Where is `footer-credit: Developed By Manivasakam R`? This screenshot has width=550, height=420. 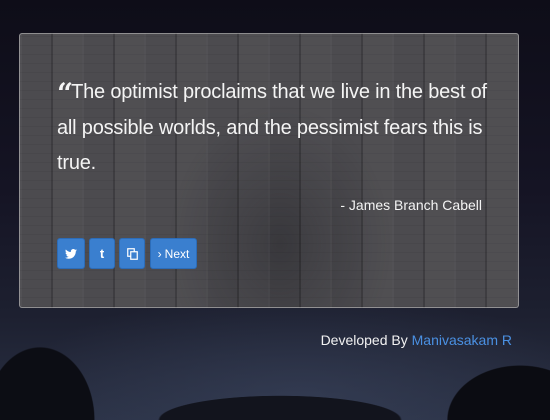
footer-credit: Developed By Manivasakam R is located at coordinates (416, 340).